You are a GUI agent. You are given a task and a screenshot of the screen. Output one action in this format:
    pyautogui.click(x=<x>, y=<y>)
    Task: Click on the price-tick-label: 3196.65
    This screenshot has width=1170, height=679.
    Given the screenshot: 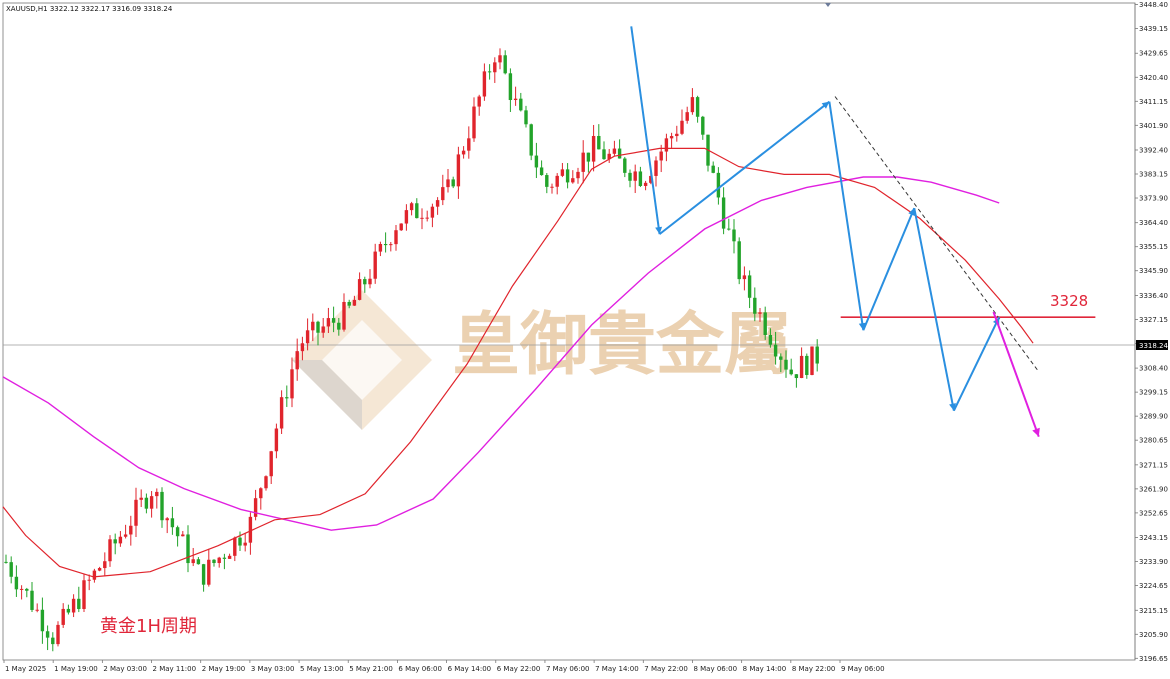 What is the action you would take?
    pyautogui.click(x=1153, y=659)
    